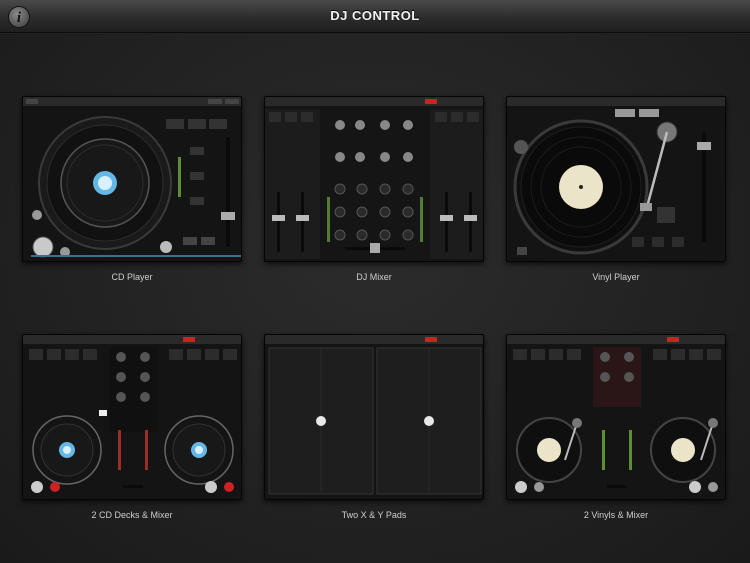  Describe the element at coordinates (132, 277) in the screenshot. I see `tile-label: CD Player` at that location.